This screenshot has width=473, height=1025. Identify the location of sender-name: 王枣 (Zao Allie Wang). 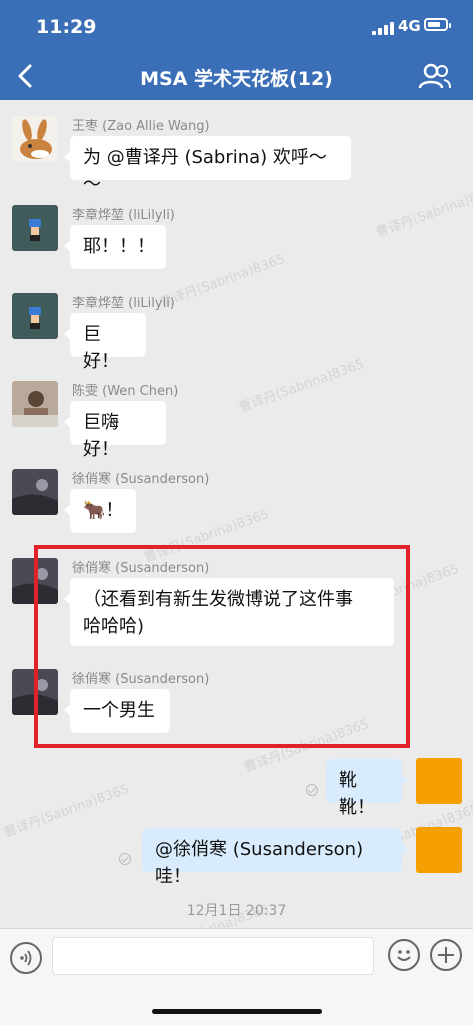
(141, 126).